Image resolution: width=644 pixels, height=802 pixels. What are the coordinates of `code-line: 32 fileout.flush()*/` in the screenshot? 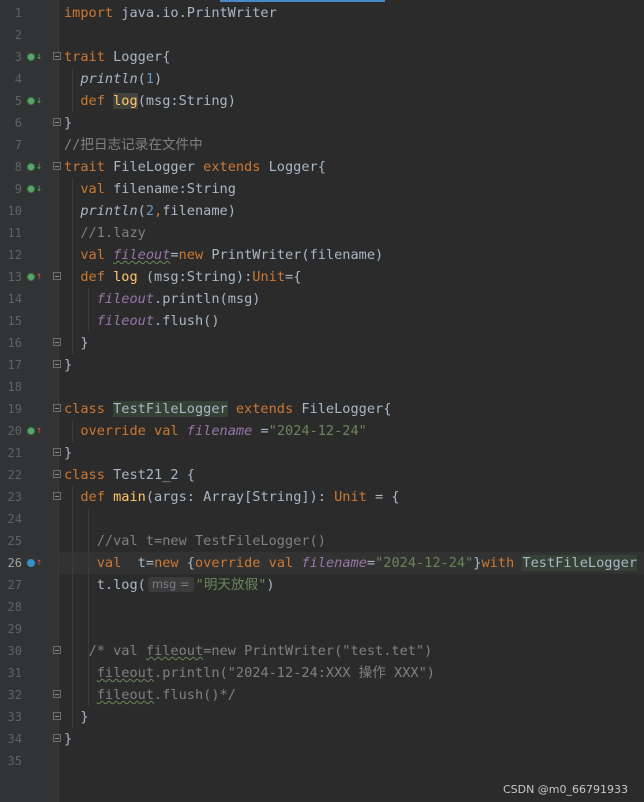 It's located at (322, 695).